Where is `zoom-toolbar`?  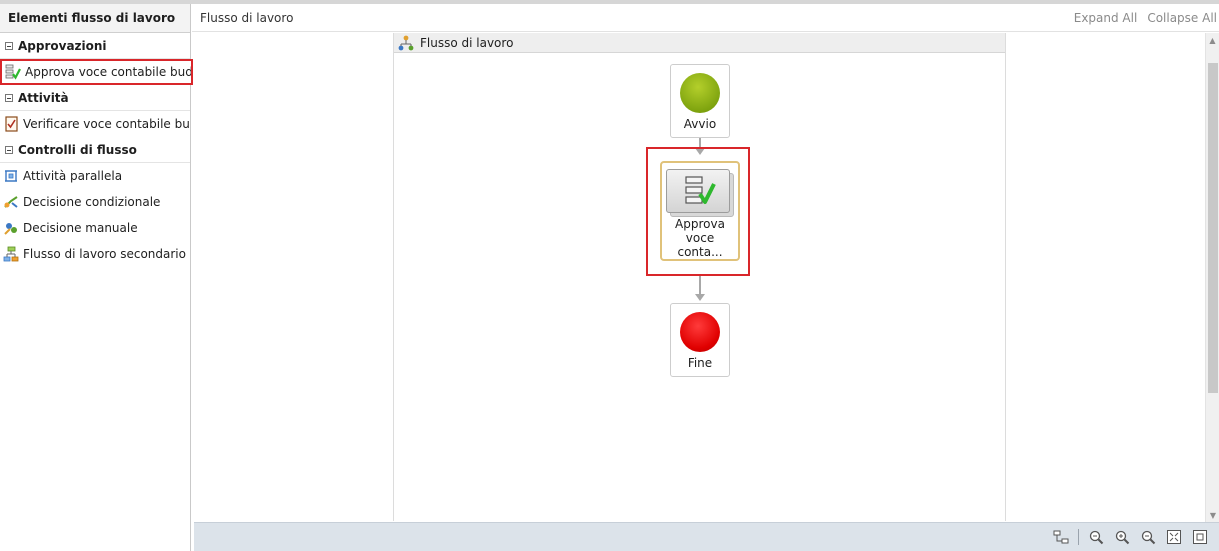
zoom-toolbar is located at coordinates (706, 536).